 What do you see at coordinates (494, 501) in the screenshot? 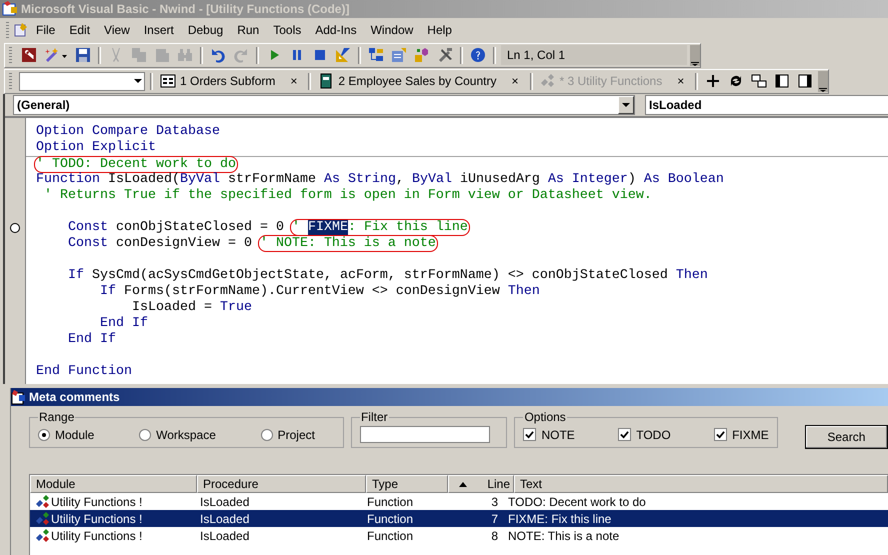
I see `table-cell-text: 3` at bounding box center [494, 501].